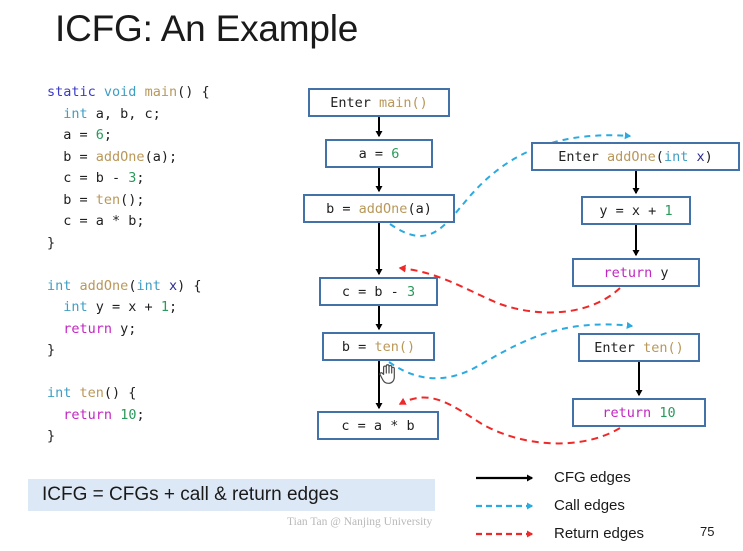  I want to click on cfg-node-token: y = x +, so click(632, 210).